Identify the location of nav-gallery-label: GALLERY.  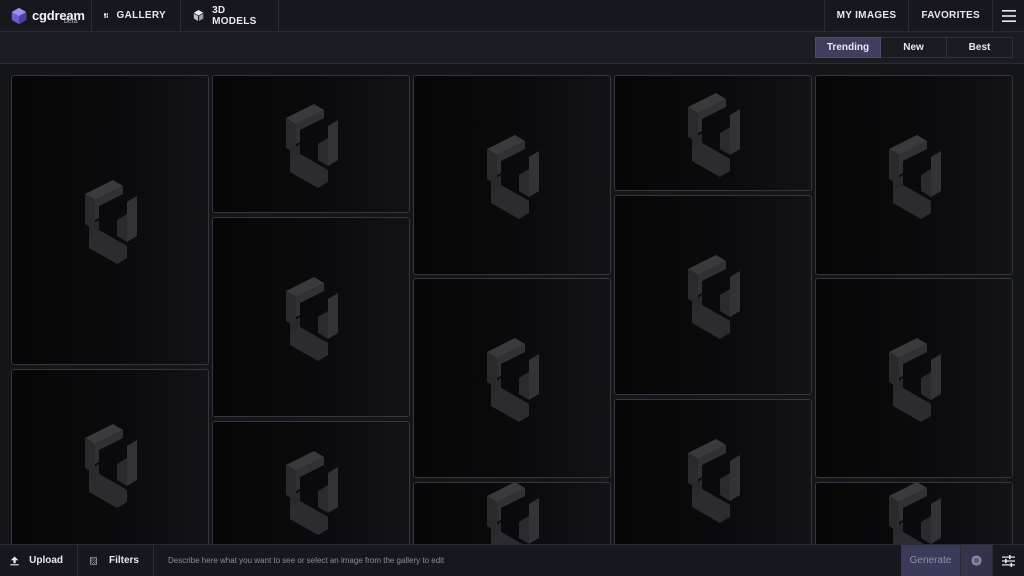
(141, 15).